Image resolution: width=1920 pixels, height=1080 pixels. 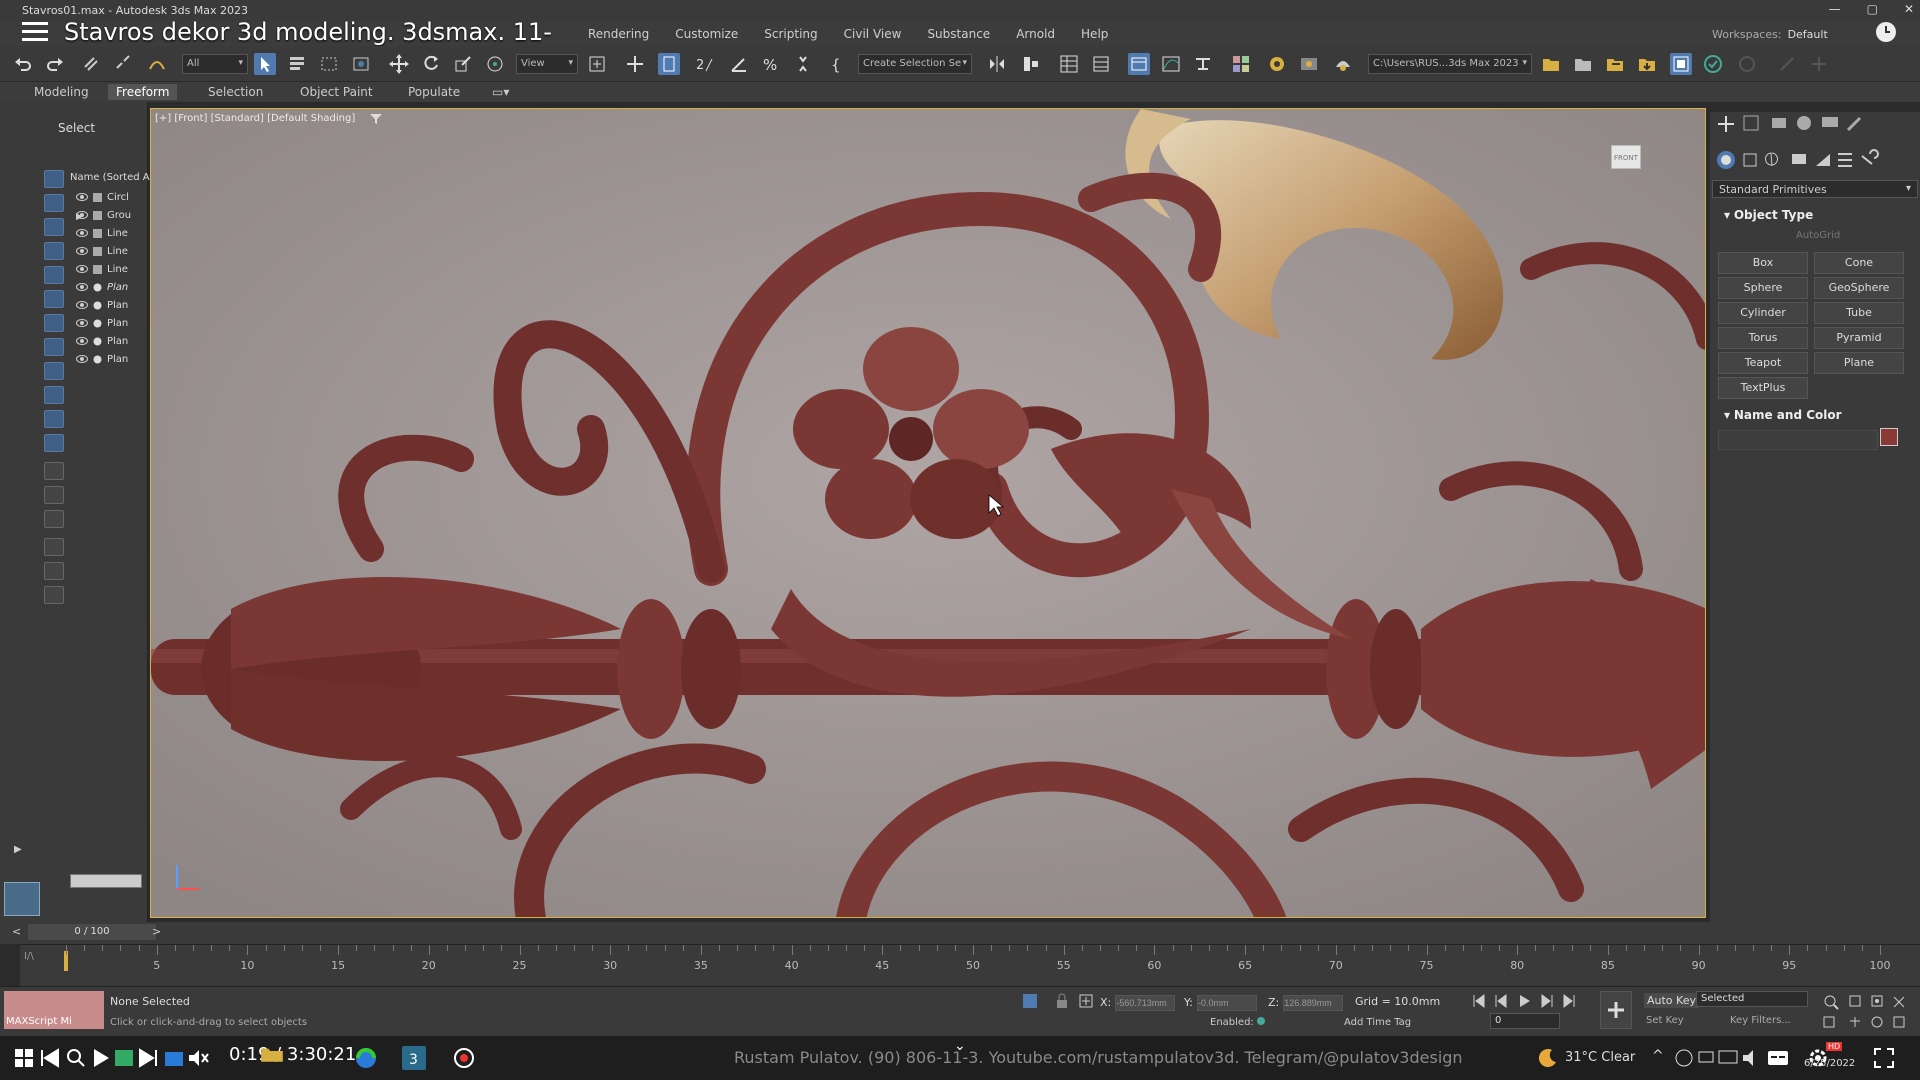 I want to click on window-crossing-icon, so click(x=361, y=64).